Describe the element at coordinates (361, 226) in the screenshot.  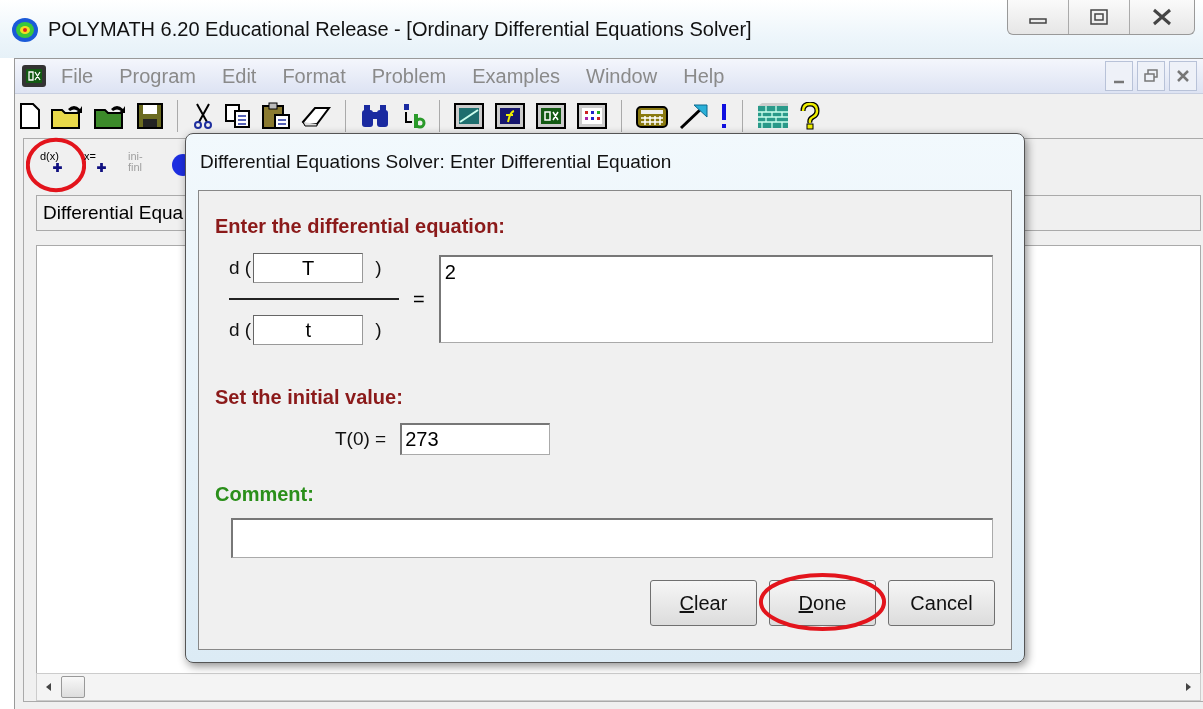
I see `section-heading: Enter the differential equation:` at that location.